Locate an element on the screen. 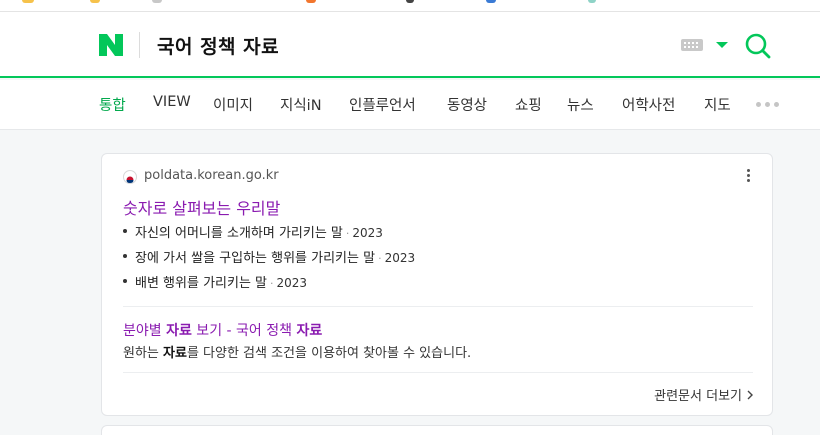 Image resolution: width=820 pixels, height=435 pixels. sub-result-description: 원하는 자료를 다양한 검색 조건을 이용하여 찾아볼 수 있습니다. is located at coordinates (297, 353).